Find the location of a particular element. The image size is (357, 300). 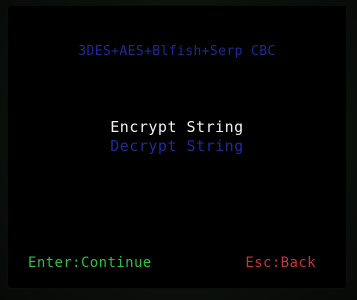

main-menu: Encrypt String Decrypt String is located at coordinates (177, 137).